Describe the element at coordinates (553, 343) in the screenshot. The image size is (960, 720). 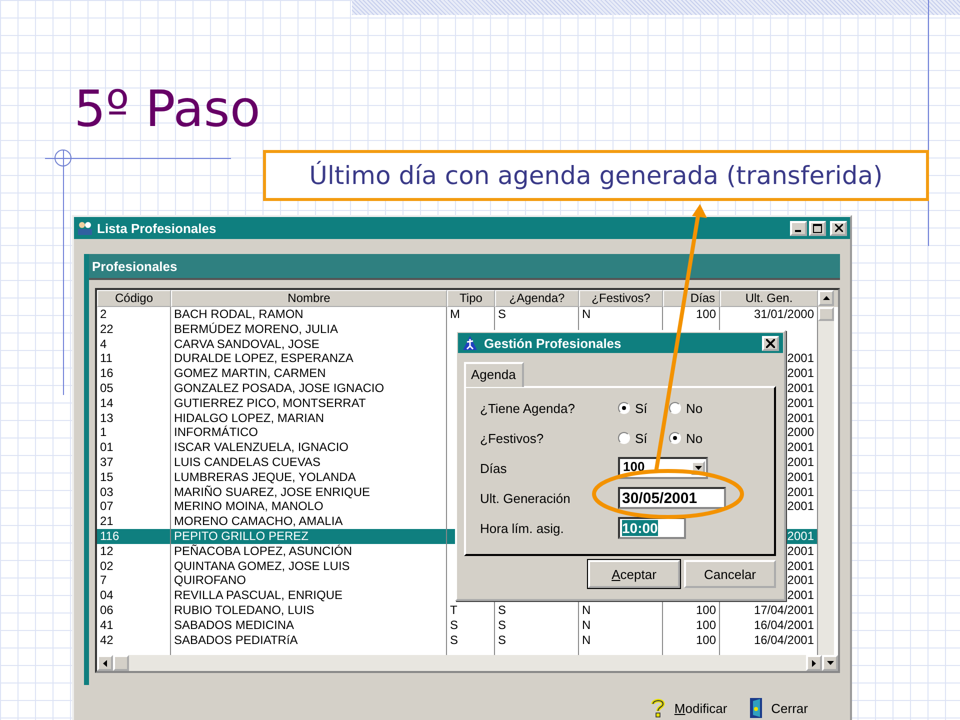
I see `dialog-title: Gestión Profesionales` at that location.